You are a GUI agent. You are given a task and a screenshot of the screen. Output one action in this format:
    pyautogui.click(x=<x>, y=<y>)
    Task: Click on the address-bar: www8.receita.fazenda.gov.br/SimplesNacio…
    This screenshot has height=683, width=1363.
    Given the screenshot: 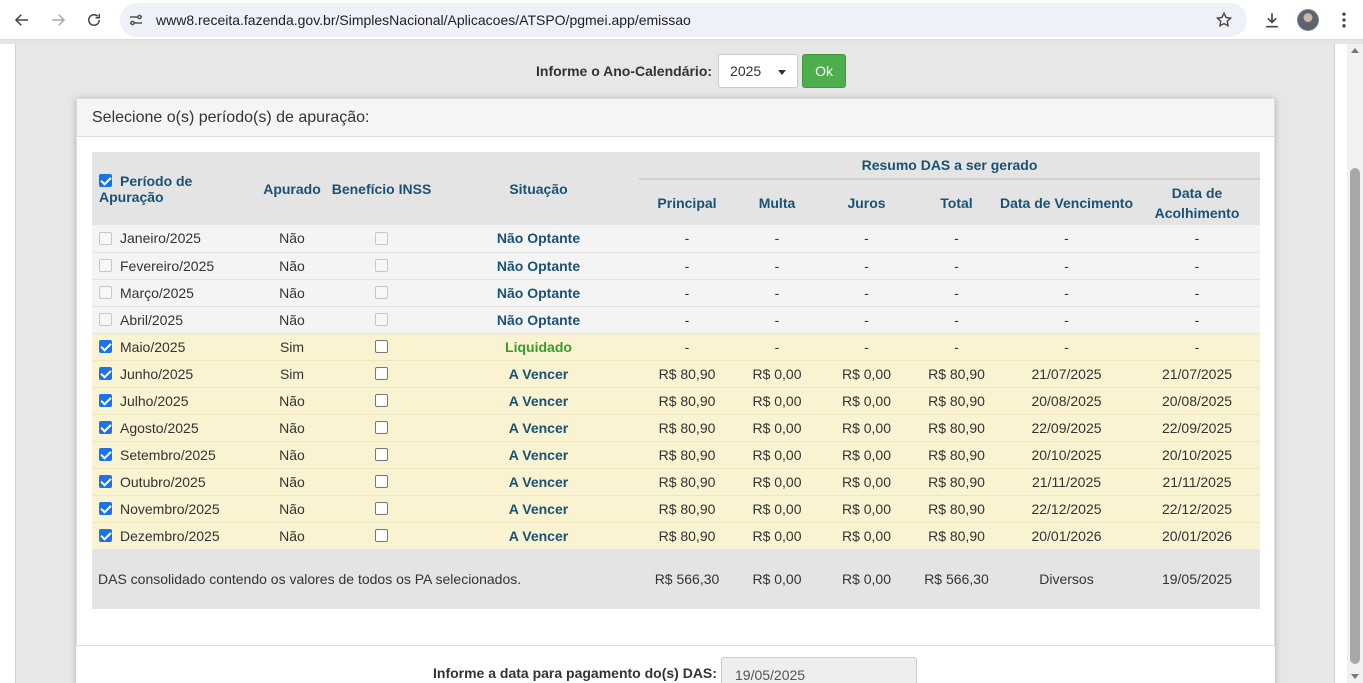 What is the action you would take?
    pyautogui.click(x=683, y=20)
    